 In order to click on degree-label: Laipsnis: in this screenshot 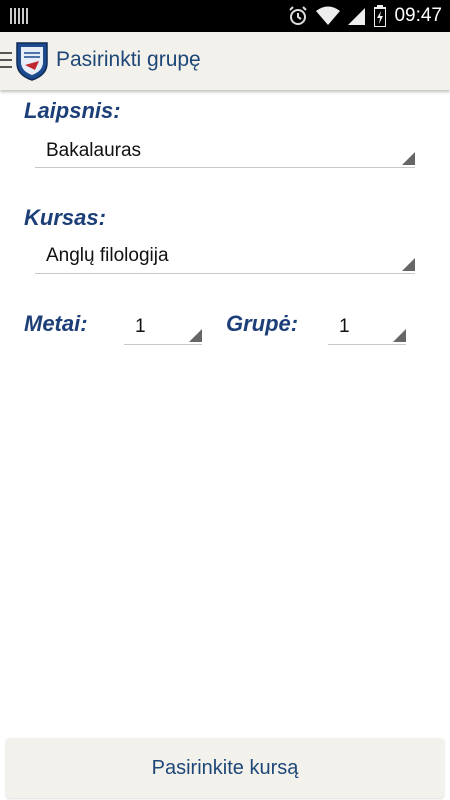, I will do `click(72, 110)`.